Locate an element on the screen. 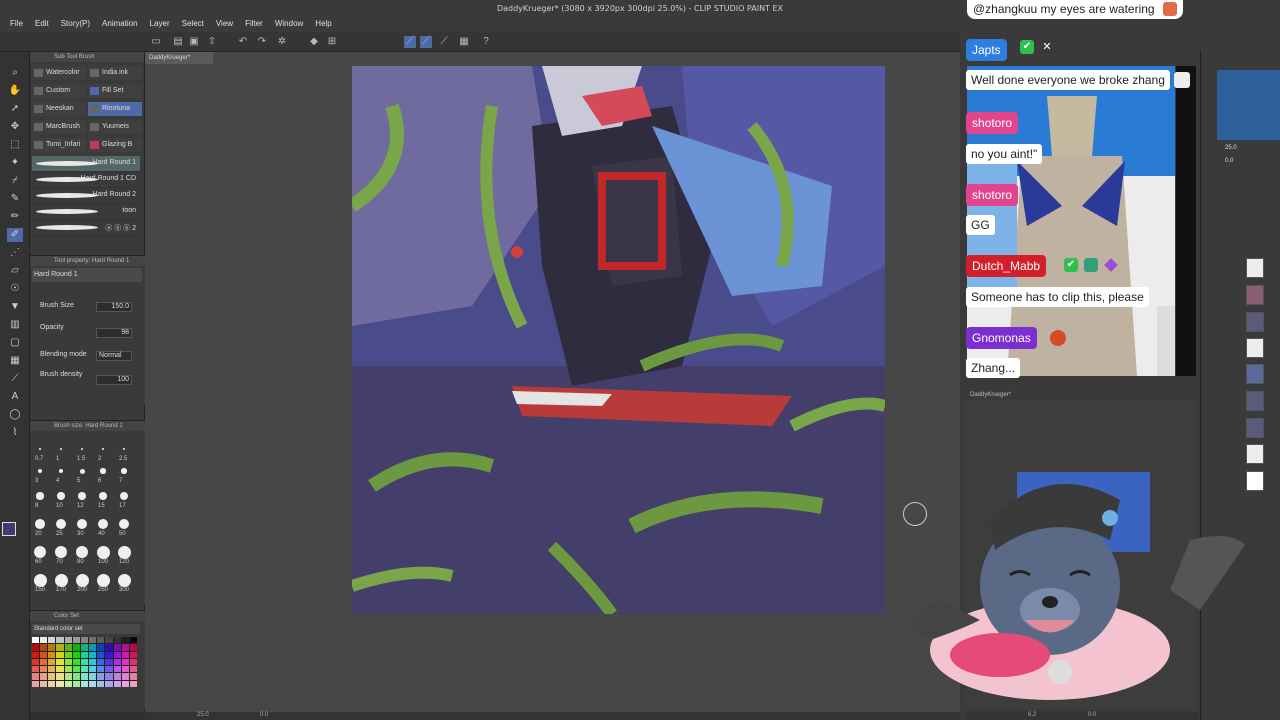 The height and width of the screenshot is (720, 1280). opacity-field: 98 is located at coordinates (114, 333).